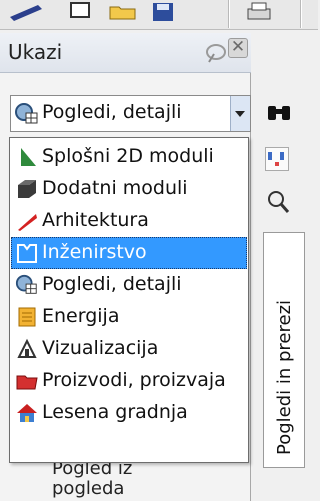 Image resolution: width=320 pixels, height=501 pixels. Describe the element at coordinates (238, 48) in the screenshot. I see `close-icon: ✕` at that location.